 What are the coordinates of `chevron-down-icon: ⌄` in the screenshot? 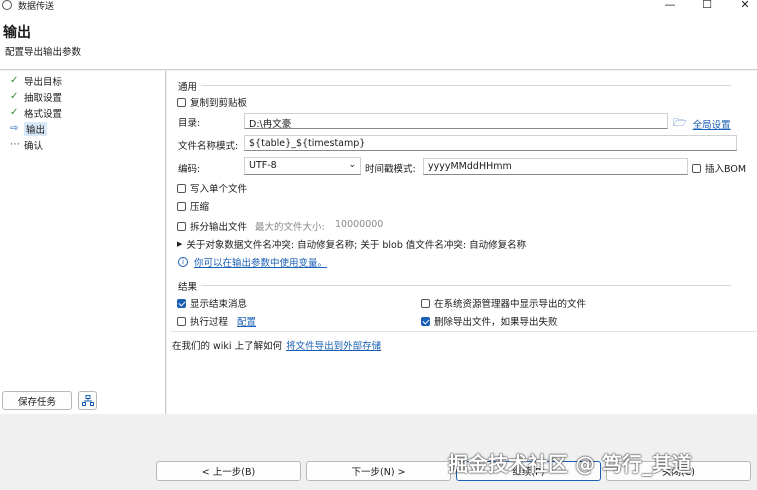 It's located at (352, 165).